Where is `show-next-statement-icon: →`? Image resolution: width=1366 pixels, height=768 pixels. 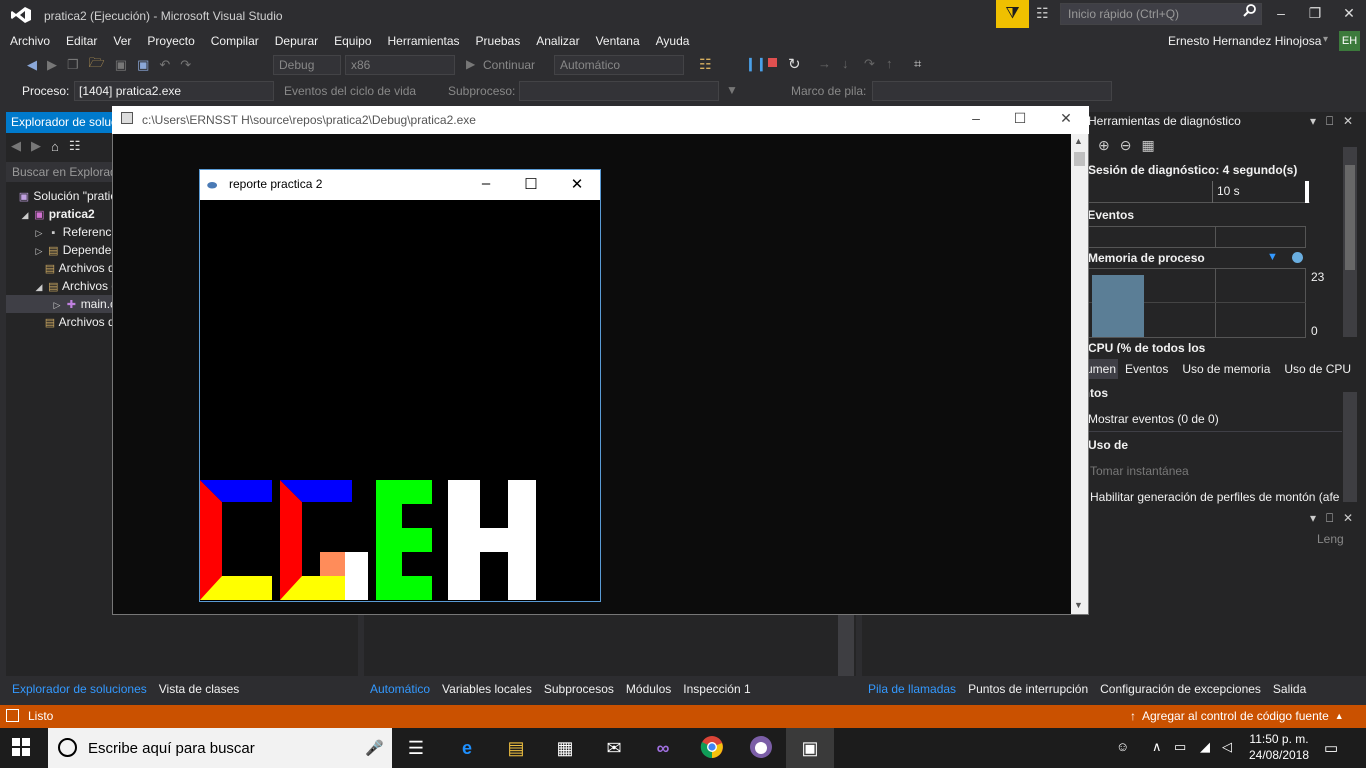
show-next-statement-icon: → is located at coordinates (824, 63).